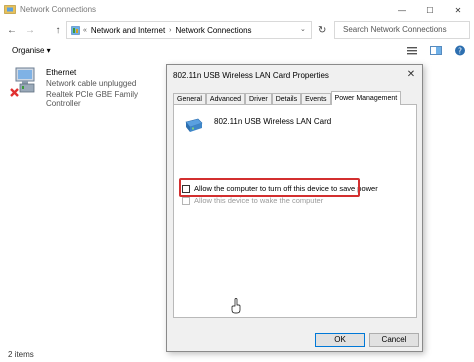  I want to click on address-dropdown-icon: ⌄, so click(303, 29).